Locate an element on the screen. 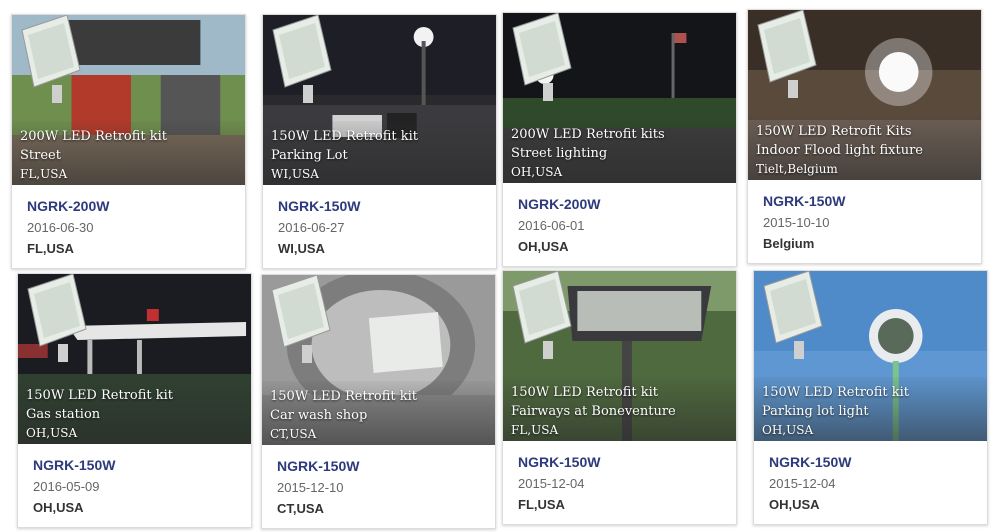 Image resolution: width=999 pixels, height=532 pixels. project-location: WI,USA is located at coordinates (301, 248).